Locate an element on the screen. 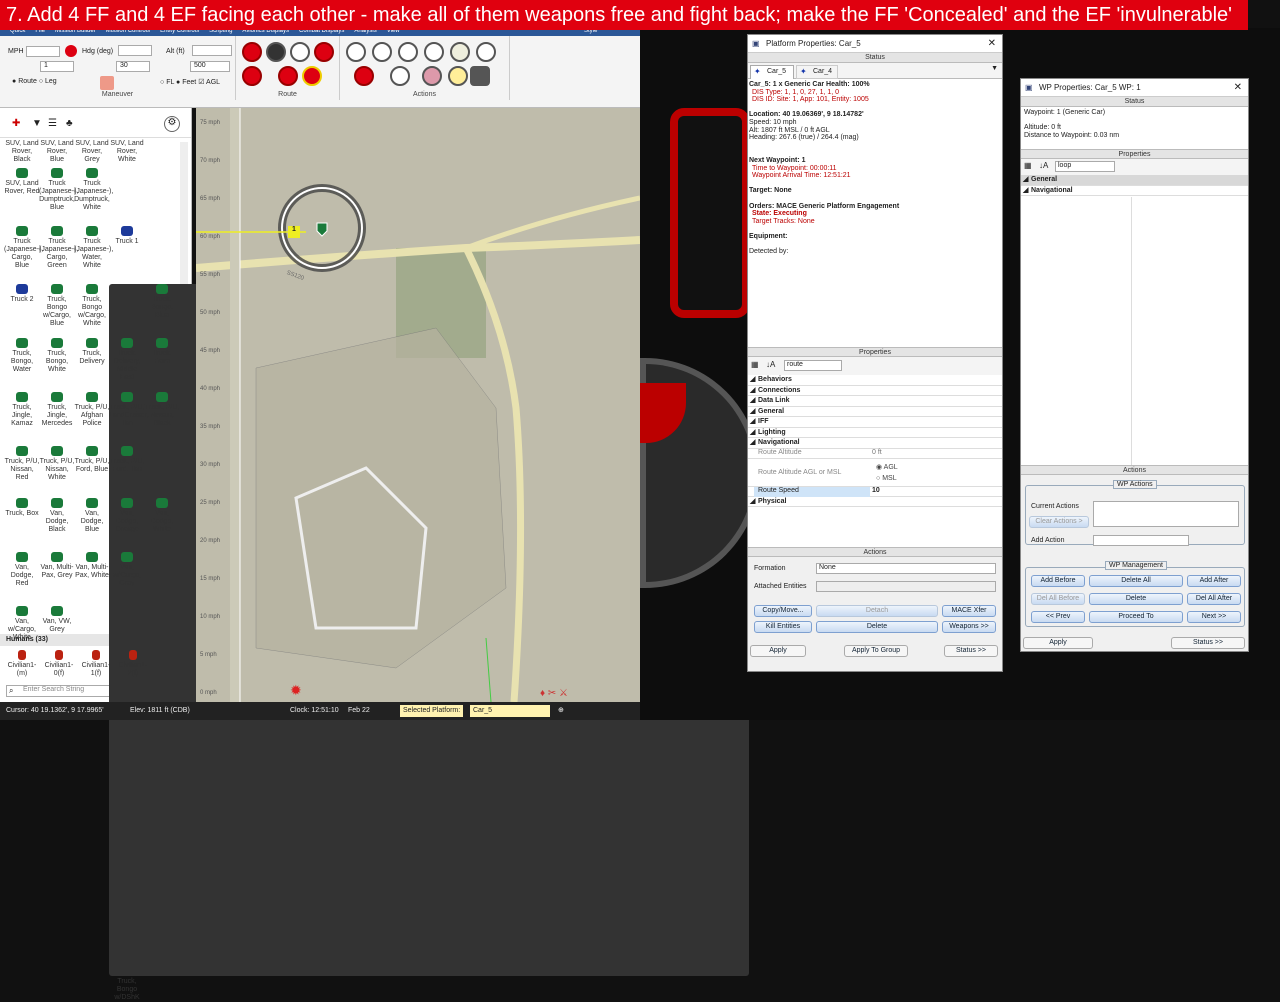 The height and width of the screenshot is (1002, 1280). library-item: Truck, P/U, Afghan Police is located at coordinates (92, 410).